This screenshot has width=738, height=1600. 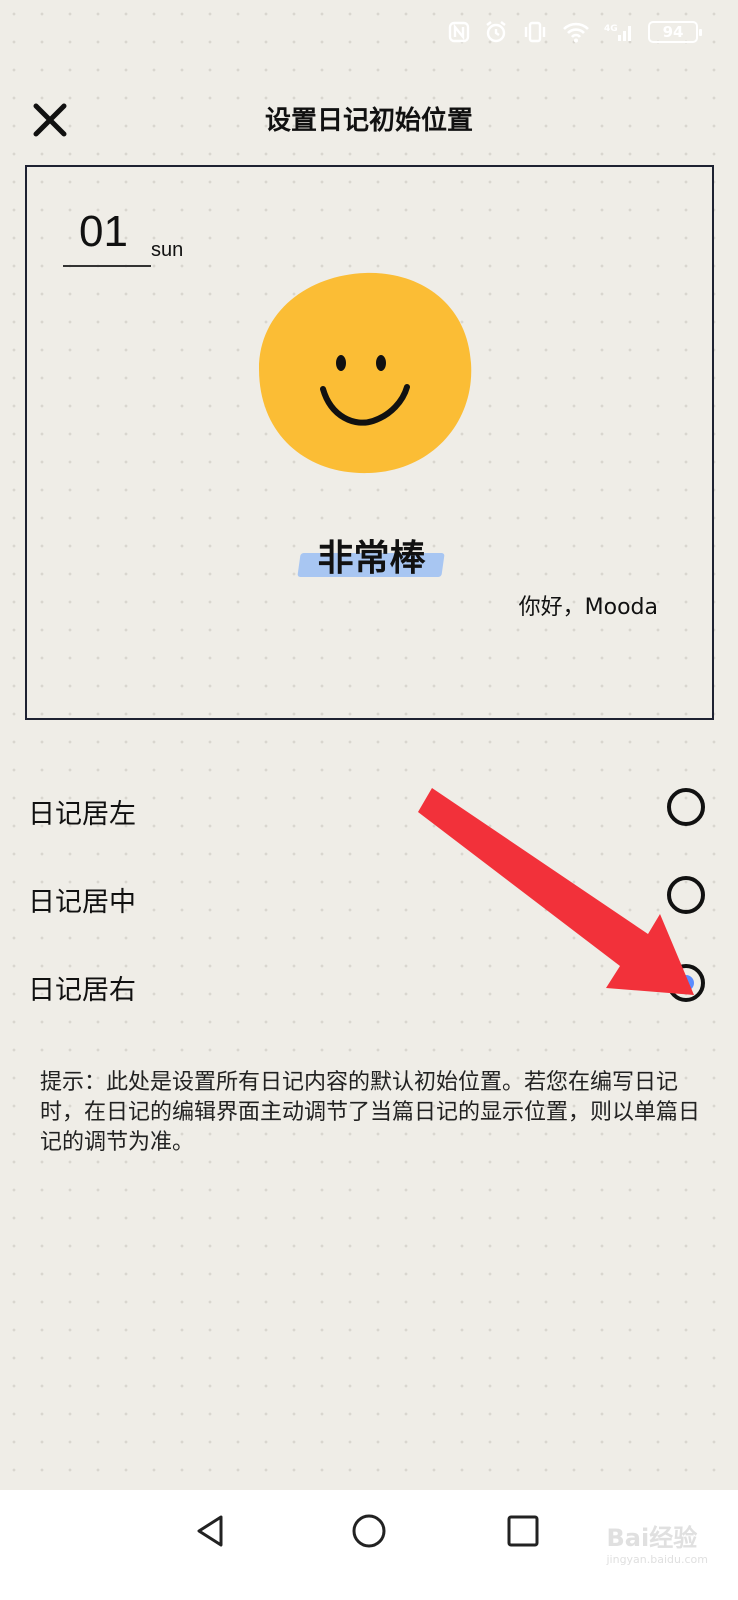 What do you see at coordinates (588, 607) in the screenshot?
I see `greeting-text: 你好，Mooda` at bounding box center [588, 607].